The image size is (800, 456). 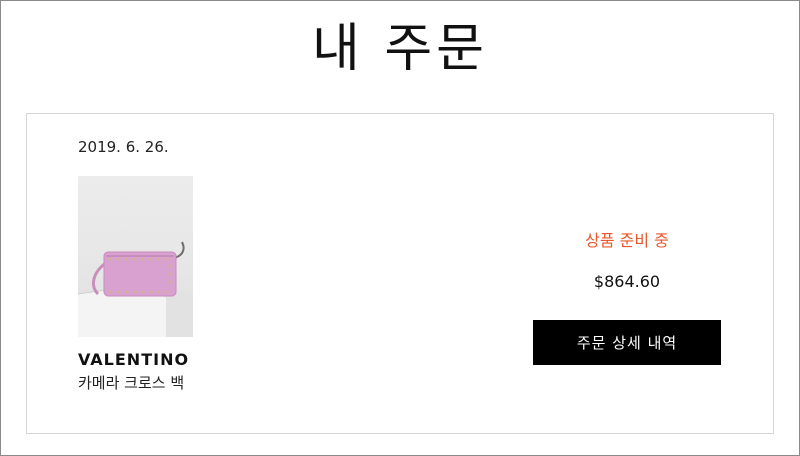 What do you see at coordinates (123, 147) in the screenshot?
I see `order-date: 2019. 6. 26.` at bounding box center [123, 147].